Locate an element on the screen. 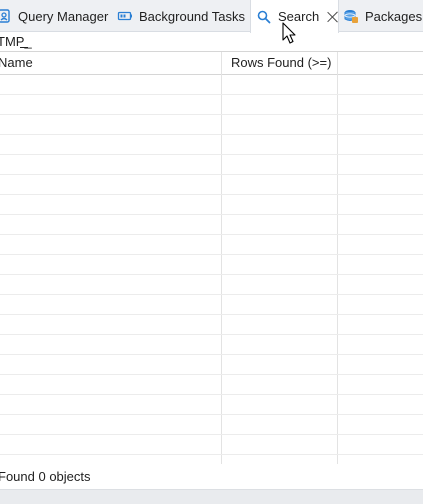 The width and height of the screenshot is (423, 504). text-caret is located at coordinates (24, 47).